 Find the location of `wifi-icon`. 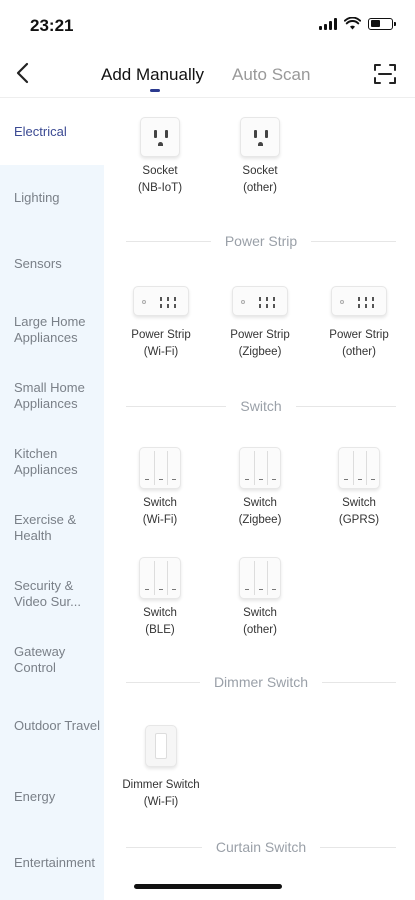

wifi-icon is located at coordinates (352, 23).